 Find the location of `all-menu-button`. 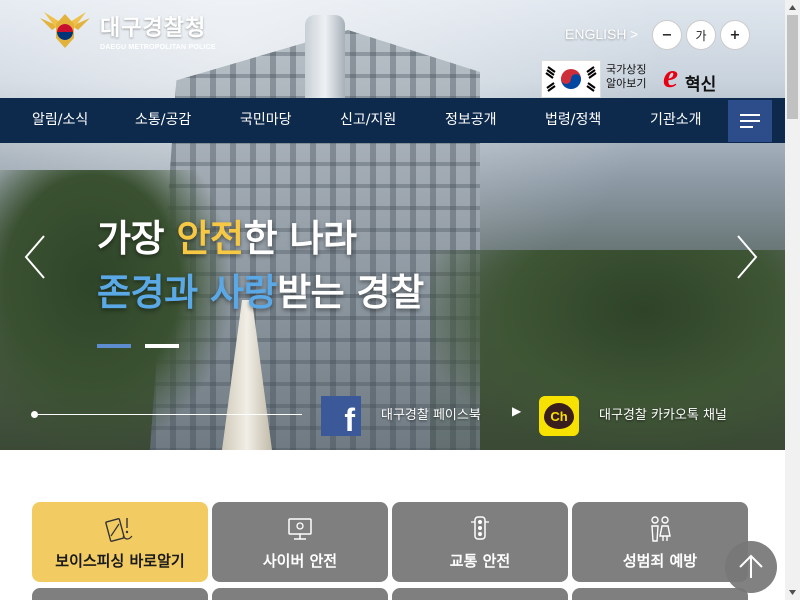

all-menu-button is located at coordinates (750, 121).